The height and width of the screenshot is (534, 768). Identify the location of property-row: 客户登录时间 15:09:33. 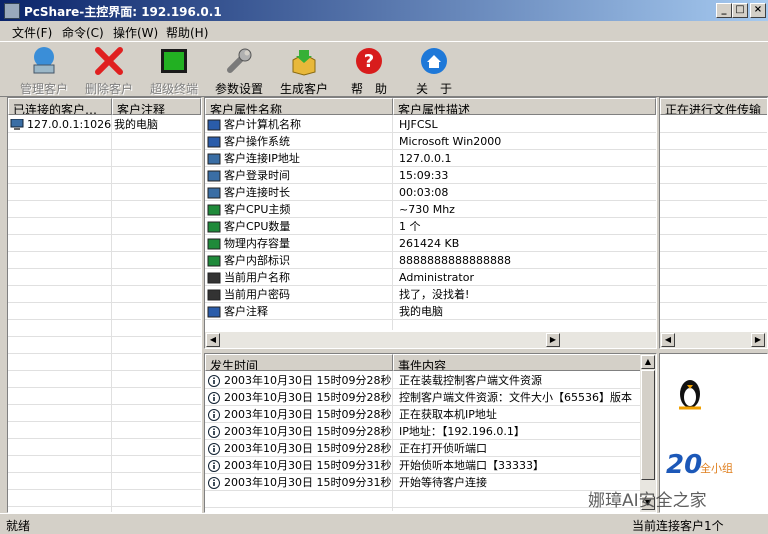
(431, 175).